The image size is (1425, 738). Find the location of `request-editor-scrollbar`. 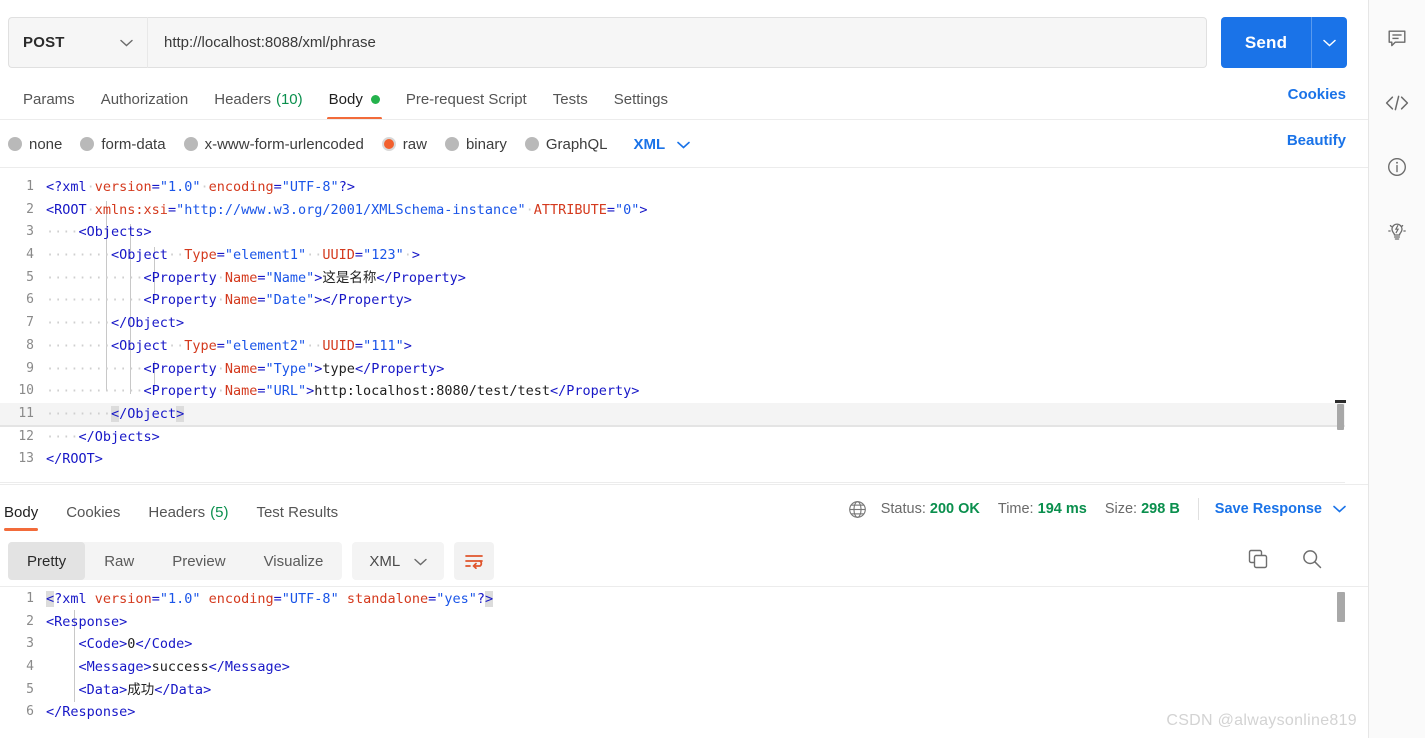

request-editor-scrollbar is located at coordinates (1338, 329).